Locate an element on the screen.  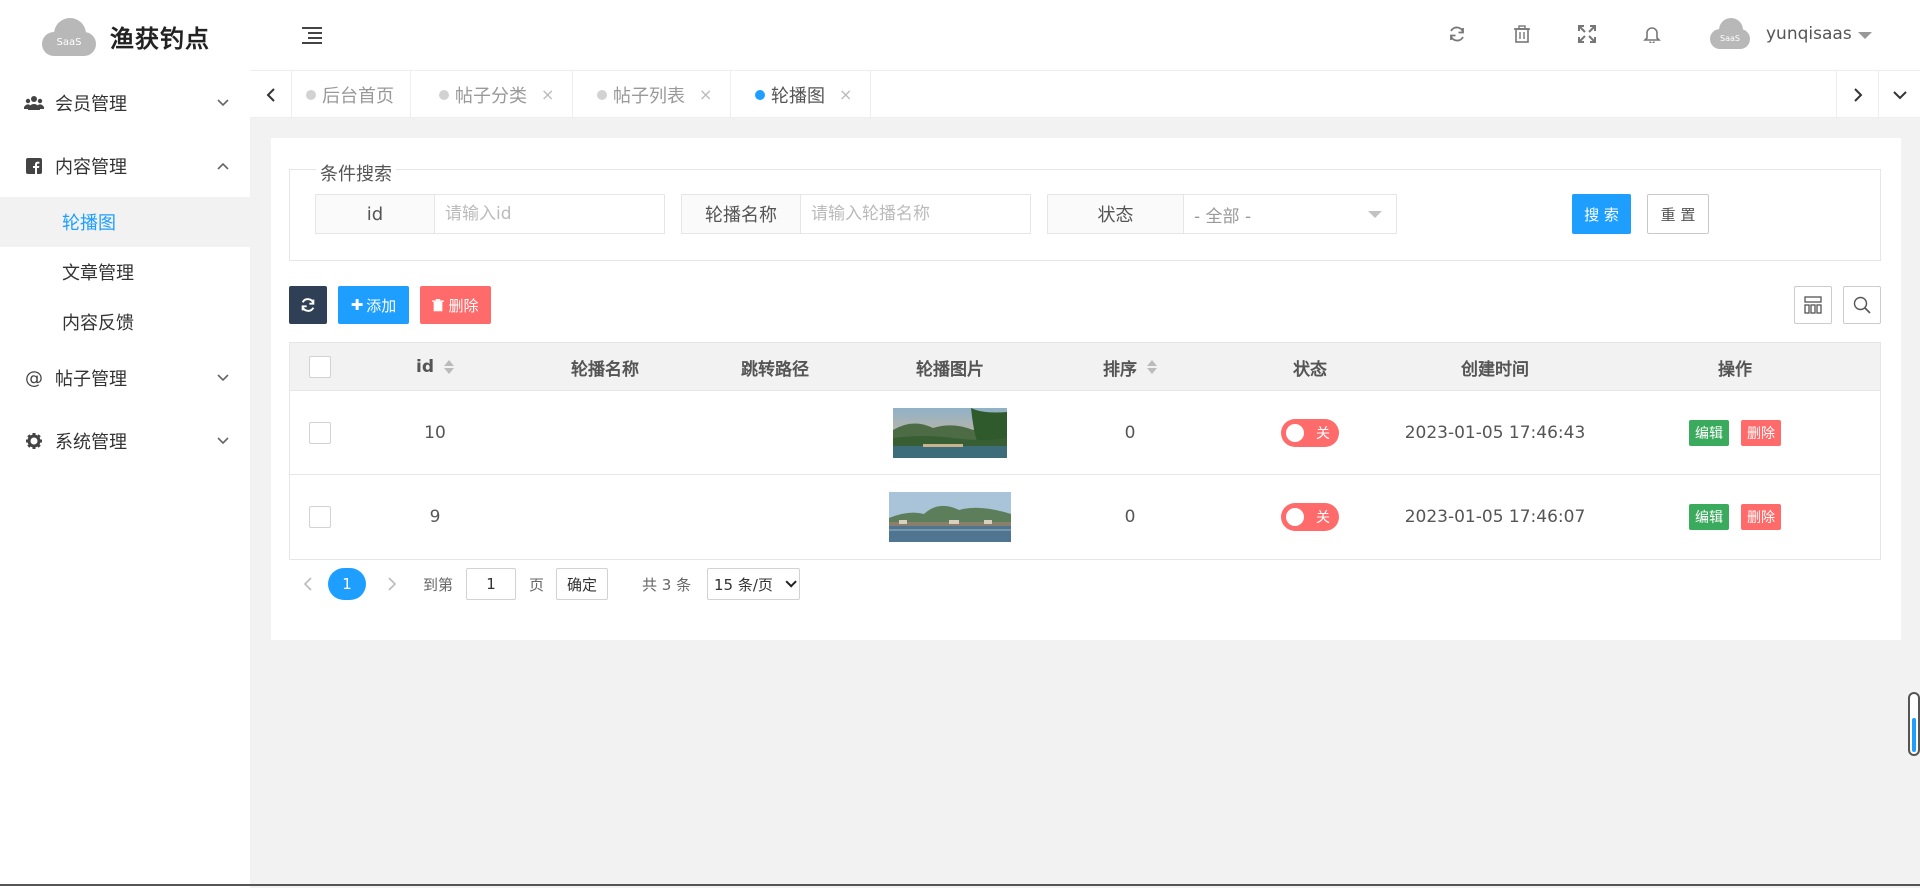
sidebar-item-articles: 文章管理 is located at coordinates (125, 272).